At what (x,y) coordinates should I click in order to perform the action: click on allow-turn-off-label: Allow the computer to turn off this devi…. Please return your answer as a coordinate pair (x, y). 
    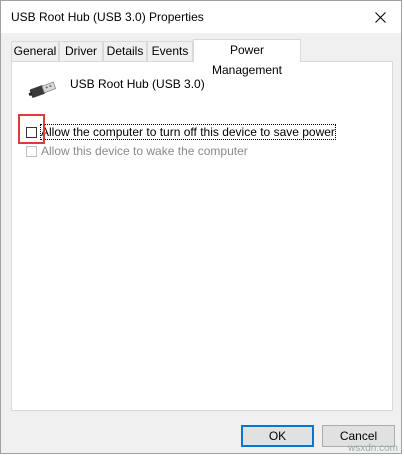
    Looking at the image, I should click on (188, 132).